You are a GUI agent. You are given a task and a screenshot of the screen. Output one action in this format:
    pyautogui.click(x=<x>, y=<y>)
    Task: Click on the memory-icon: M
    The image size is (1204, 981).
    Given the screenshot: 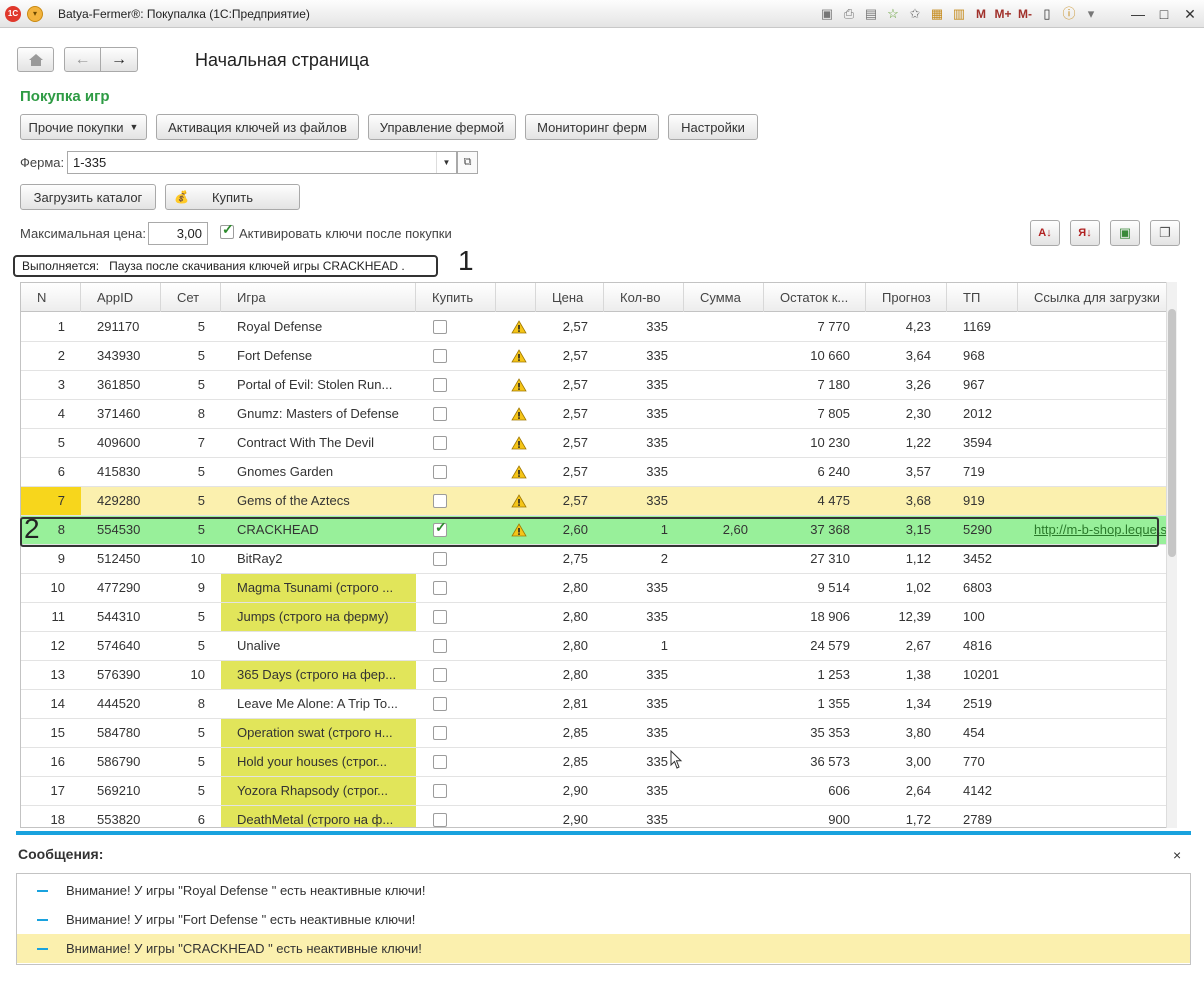 What is the action you would take?
    pyautogui.click(x=981, y=14)
    